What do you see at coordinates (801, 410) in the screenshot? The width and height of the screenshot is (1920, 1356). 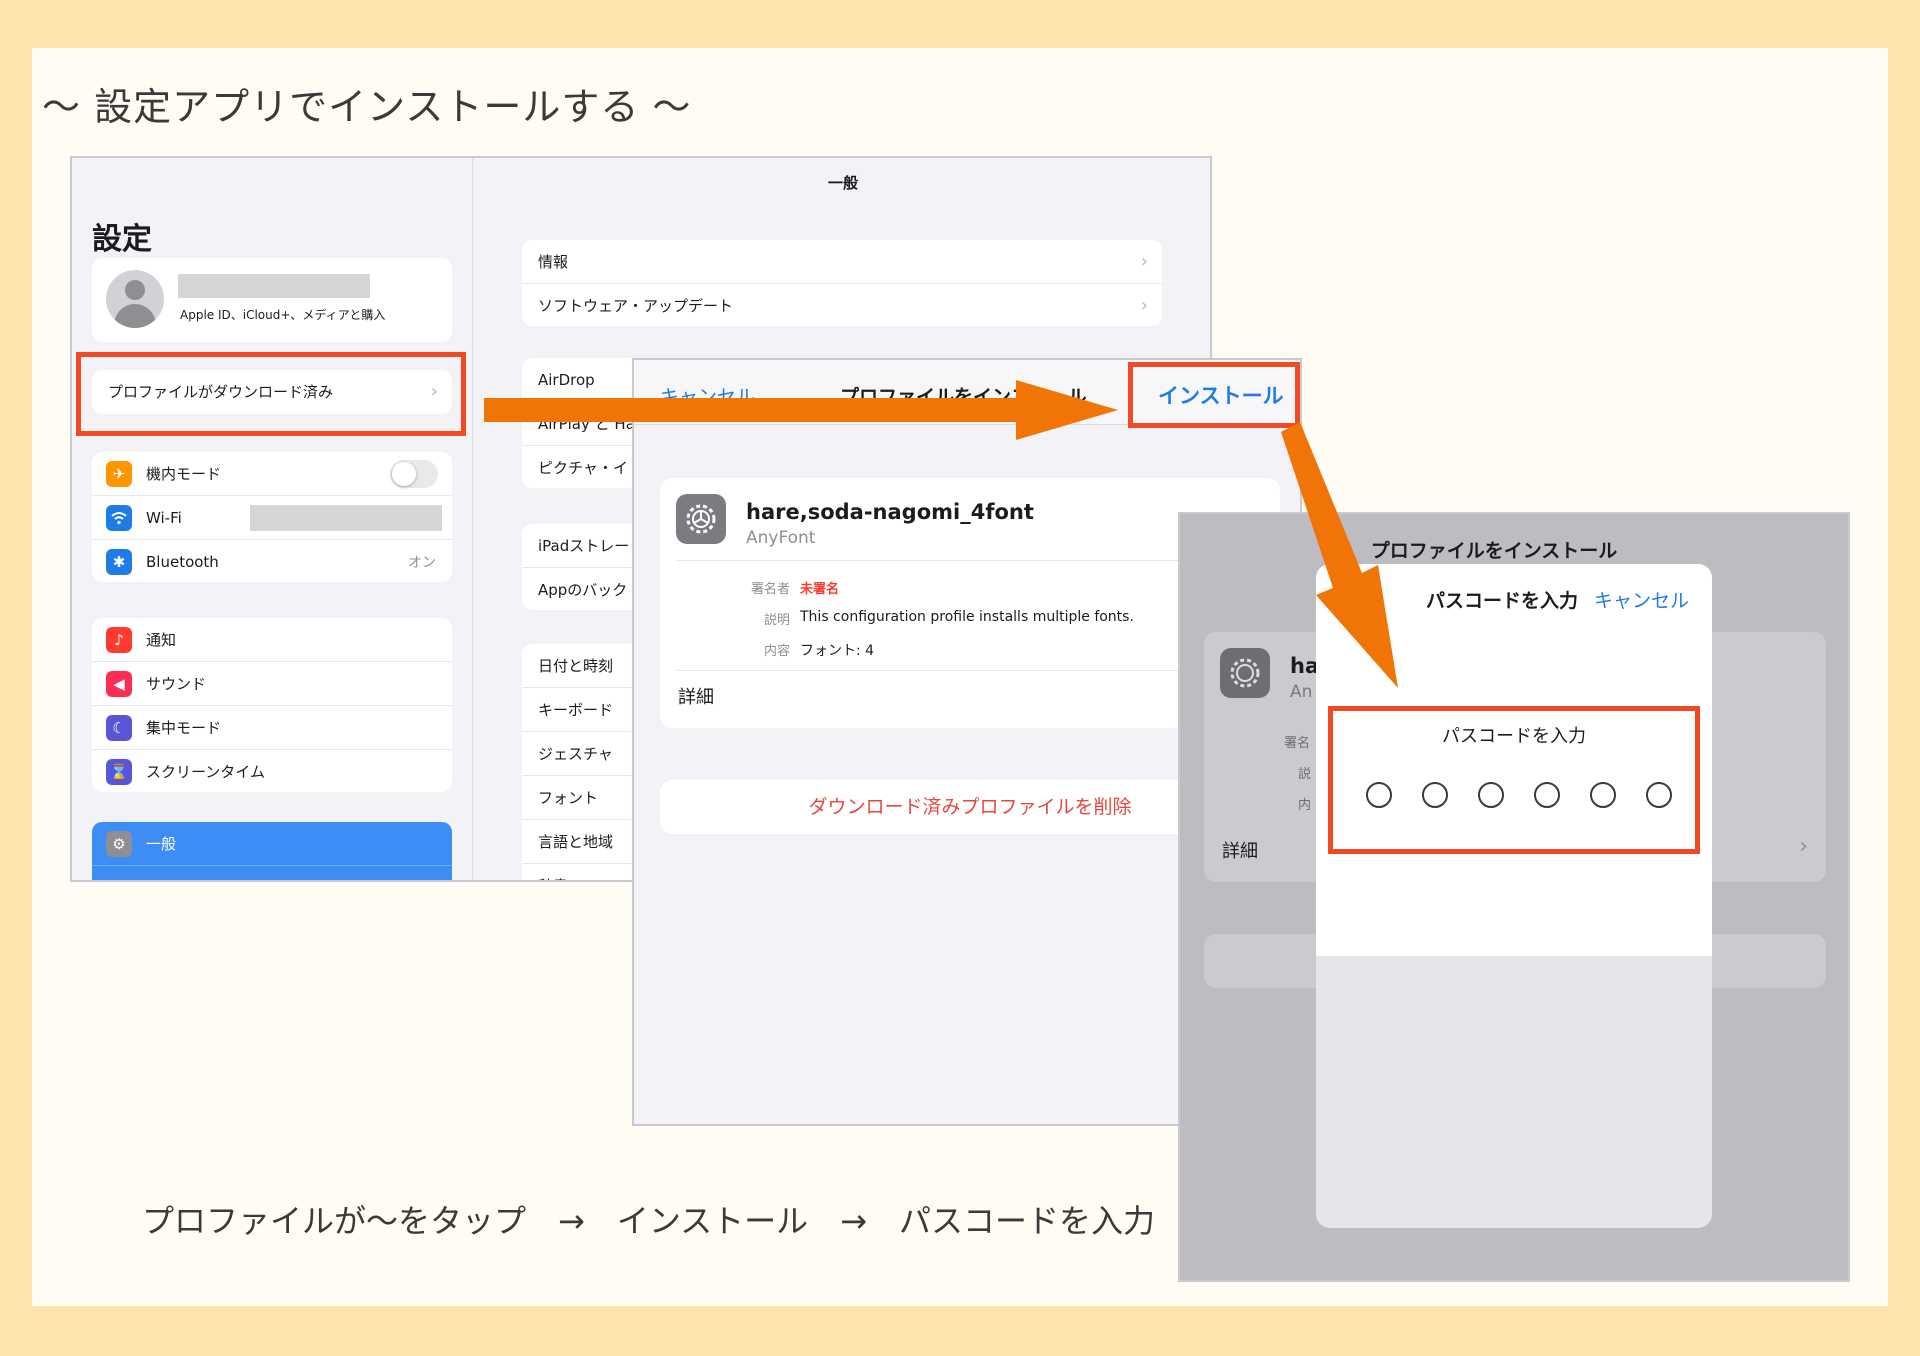 I see `arrow-right` at bounding box center [801, 410].